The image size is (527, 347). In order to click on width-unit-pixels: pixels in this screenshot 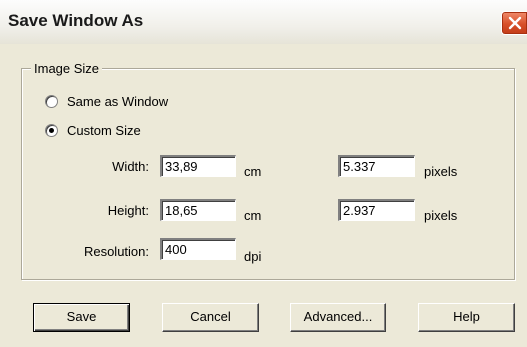, I will do `click(441, 171)`.